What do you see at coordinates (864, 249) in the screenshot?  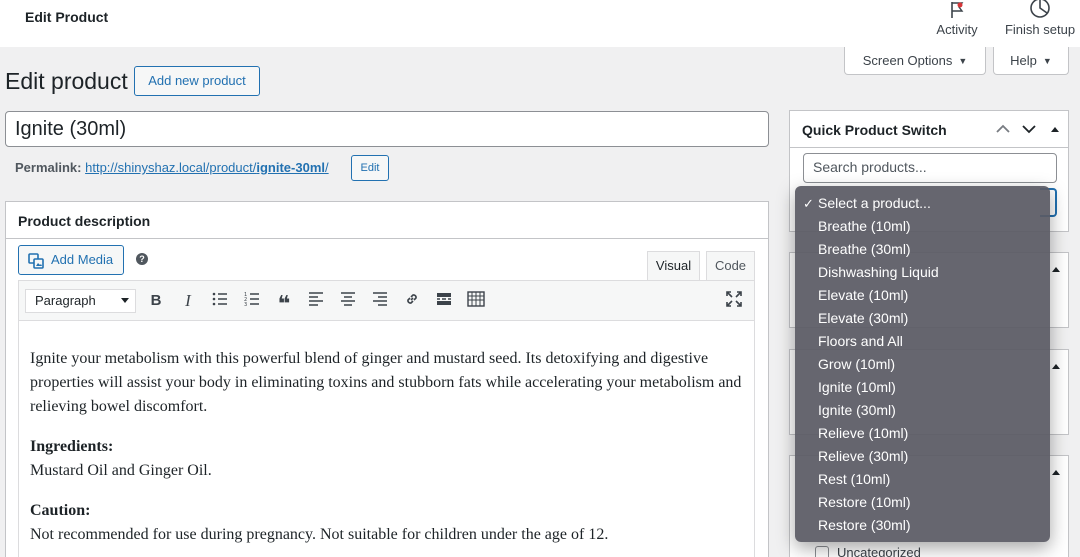 I see `dropdown-option-label: Breathe (30ml)` at bounding box center [864, 249].